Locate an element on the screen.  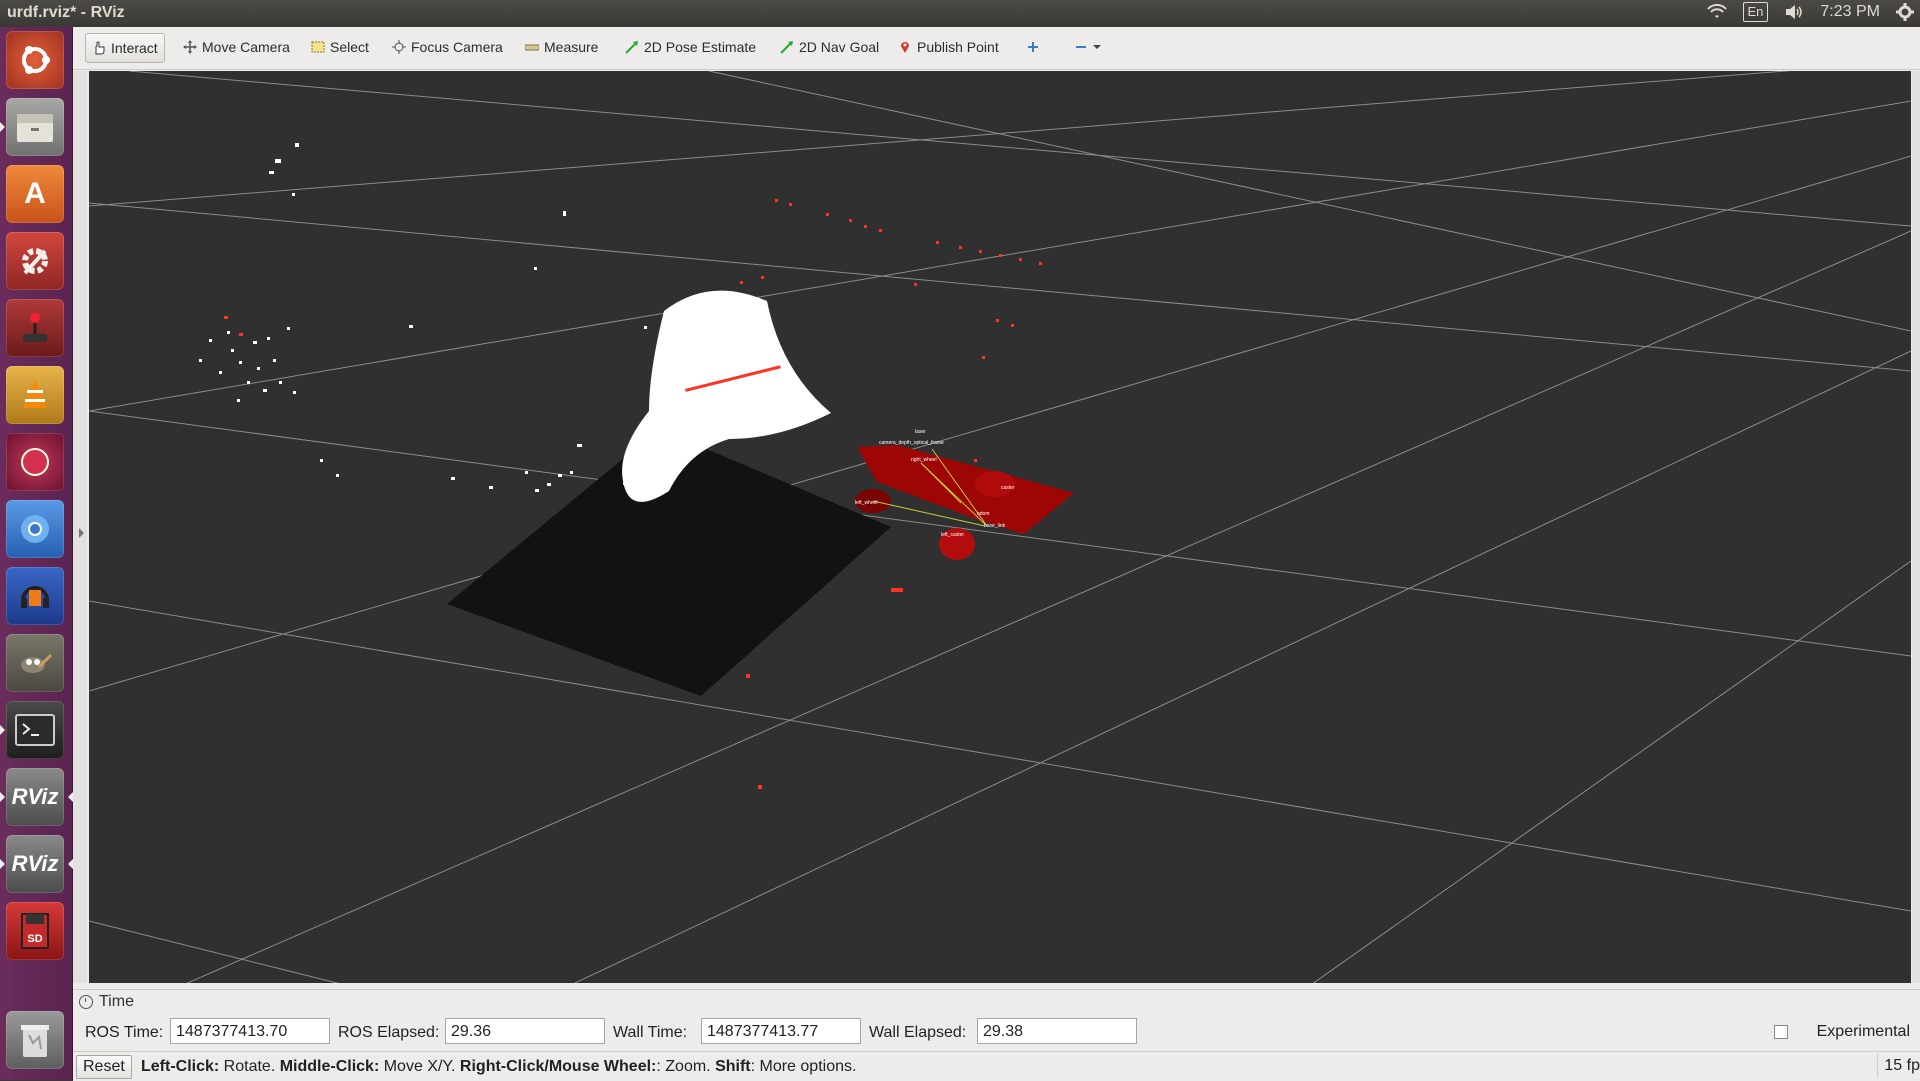
select-label: Select is located at coordinates (349, 47).